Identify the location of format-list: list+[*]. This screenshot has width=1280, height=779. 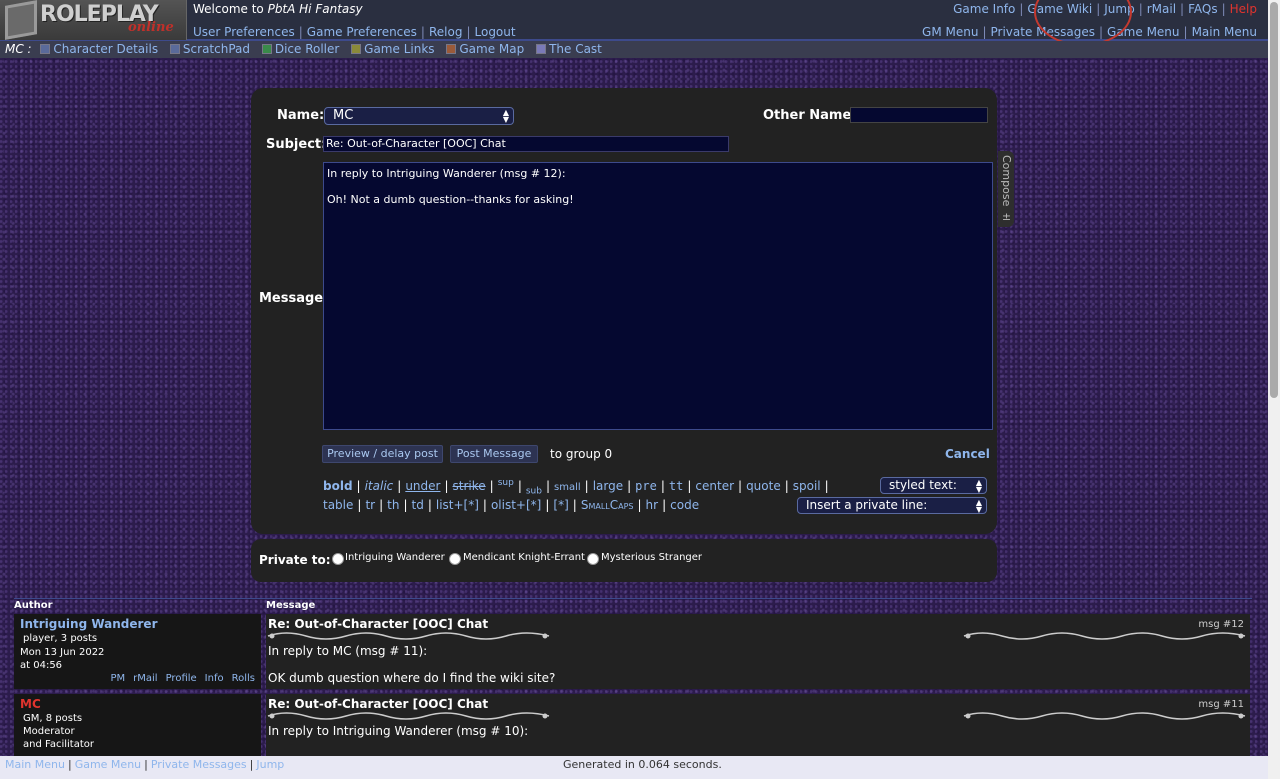
(457, 505).